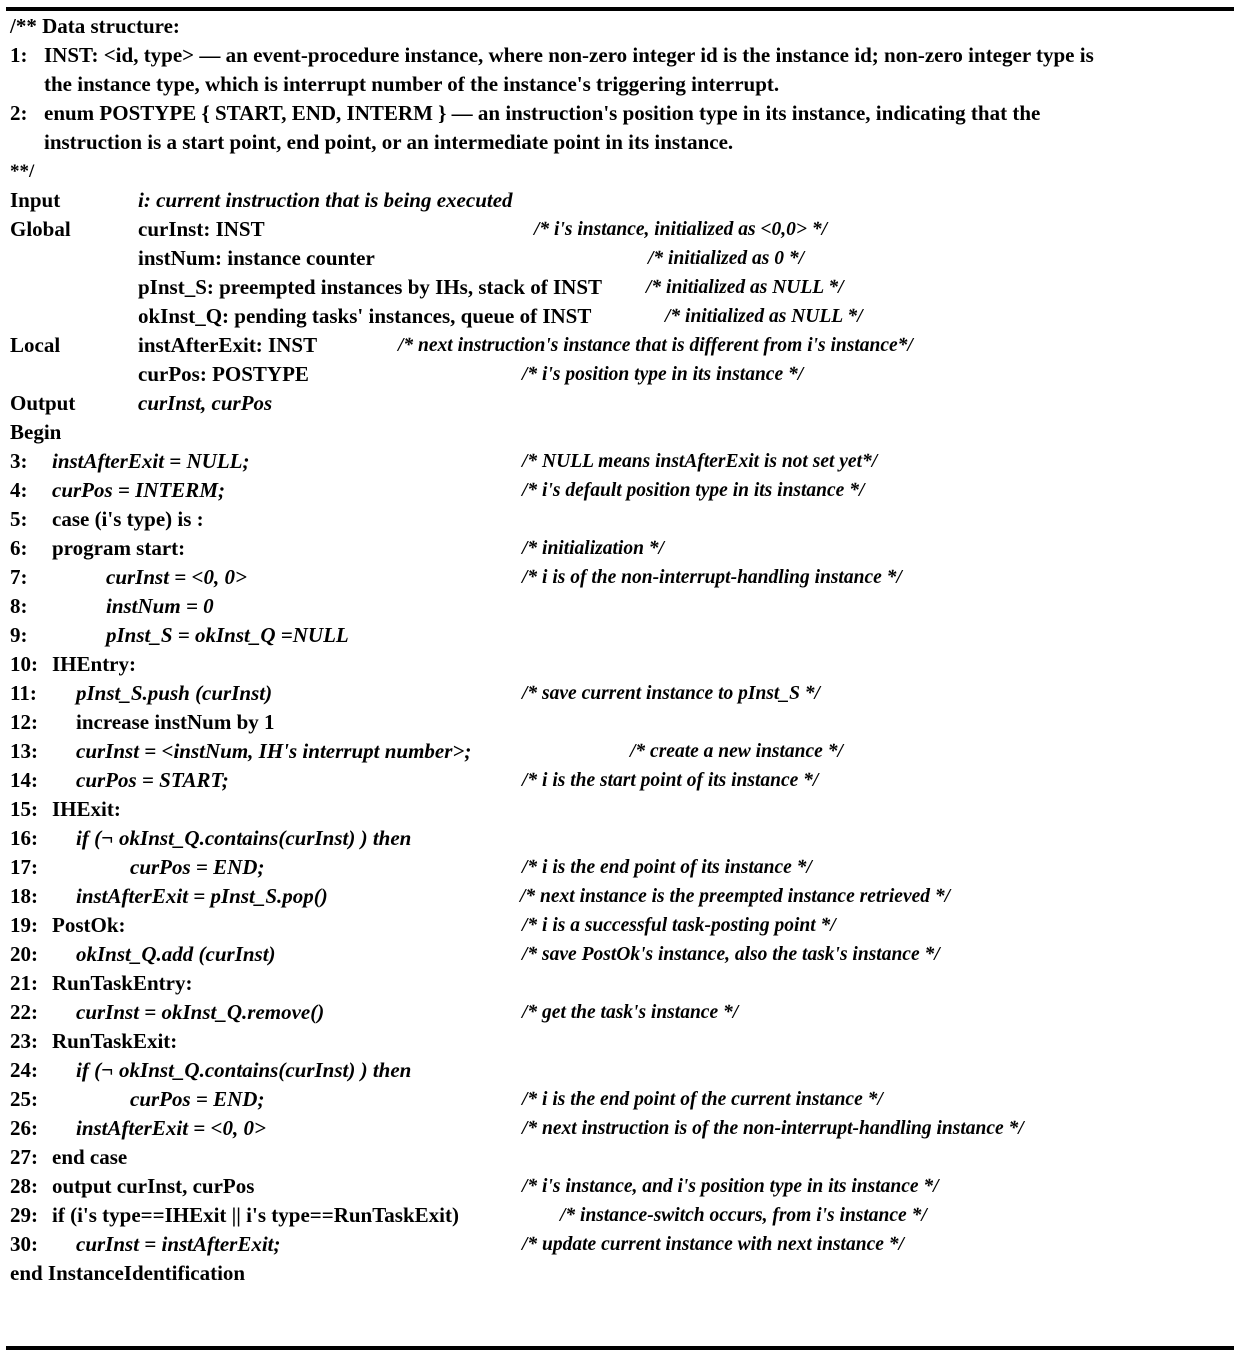 Image resolution: width=1240 pixels, height=1363 pixels. What do you see at coordinates (24, 664) in the screenshot?
I see `step-10-number: 10:` at bounding box center [24, 664].